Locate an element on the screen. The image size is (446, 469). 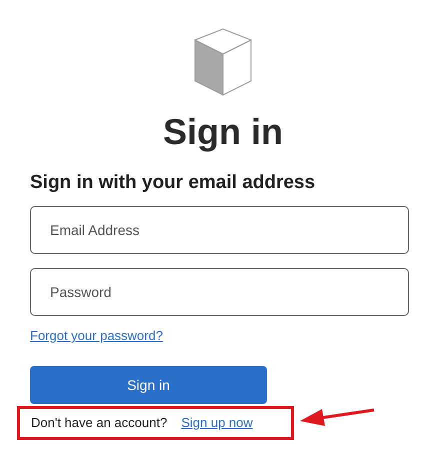
password-field: Password is located at coordinates (219, 292).